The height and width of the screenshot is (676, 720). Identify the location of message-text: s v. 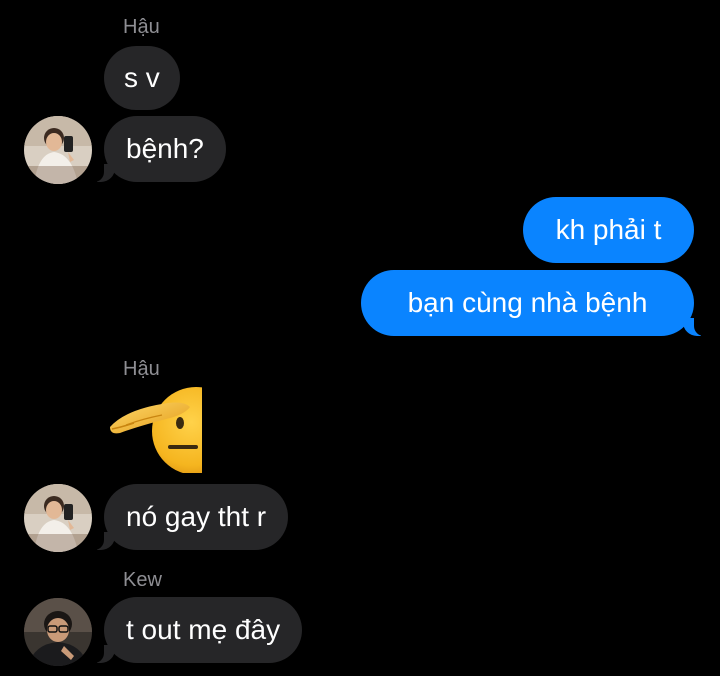
(142, 77).